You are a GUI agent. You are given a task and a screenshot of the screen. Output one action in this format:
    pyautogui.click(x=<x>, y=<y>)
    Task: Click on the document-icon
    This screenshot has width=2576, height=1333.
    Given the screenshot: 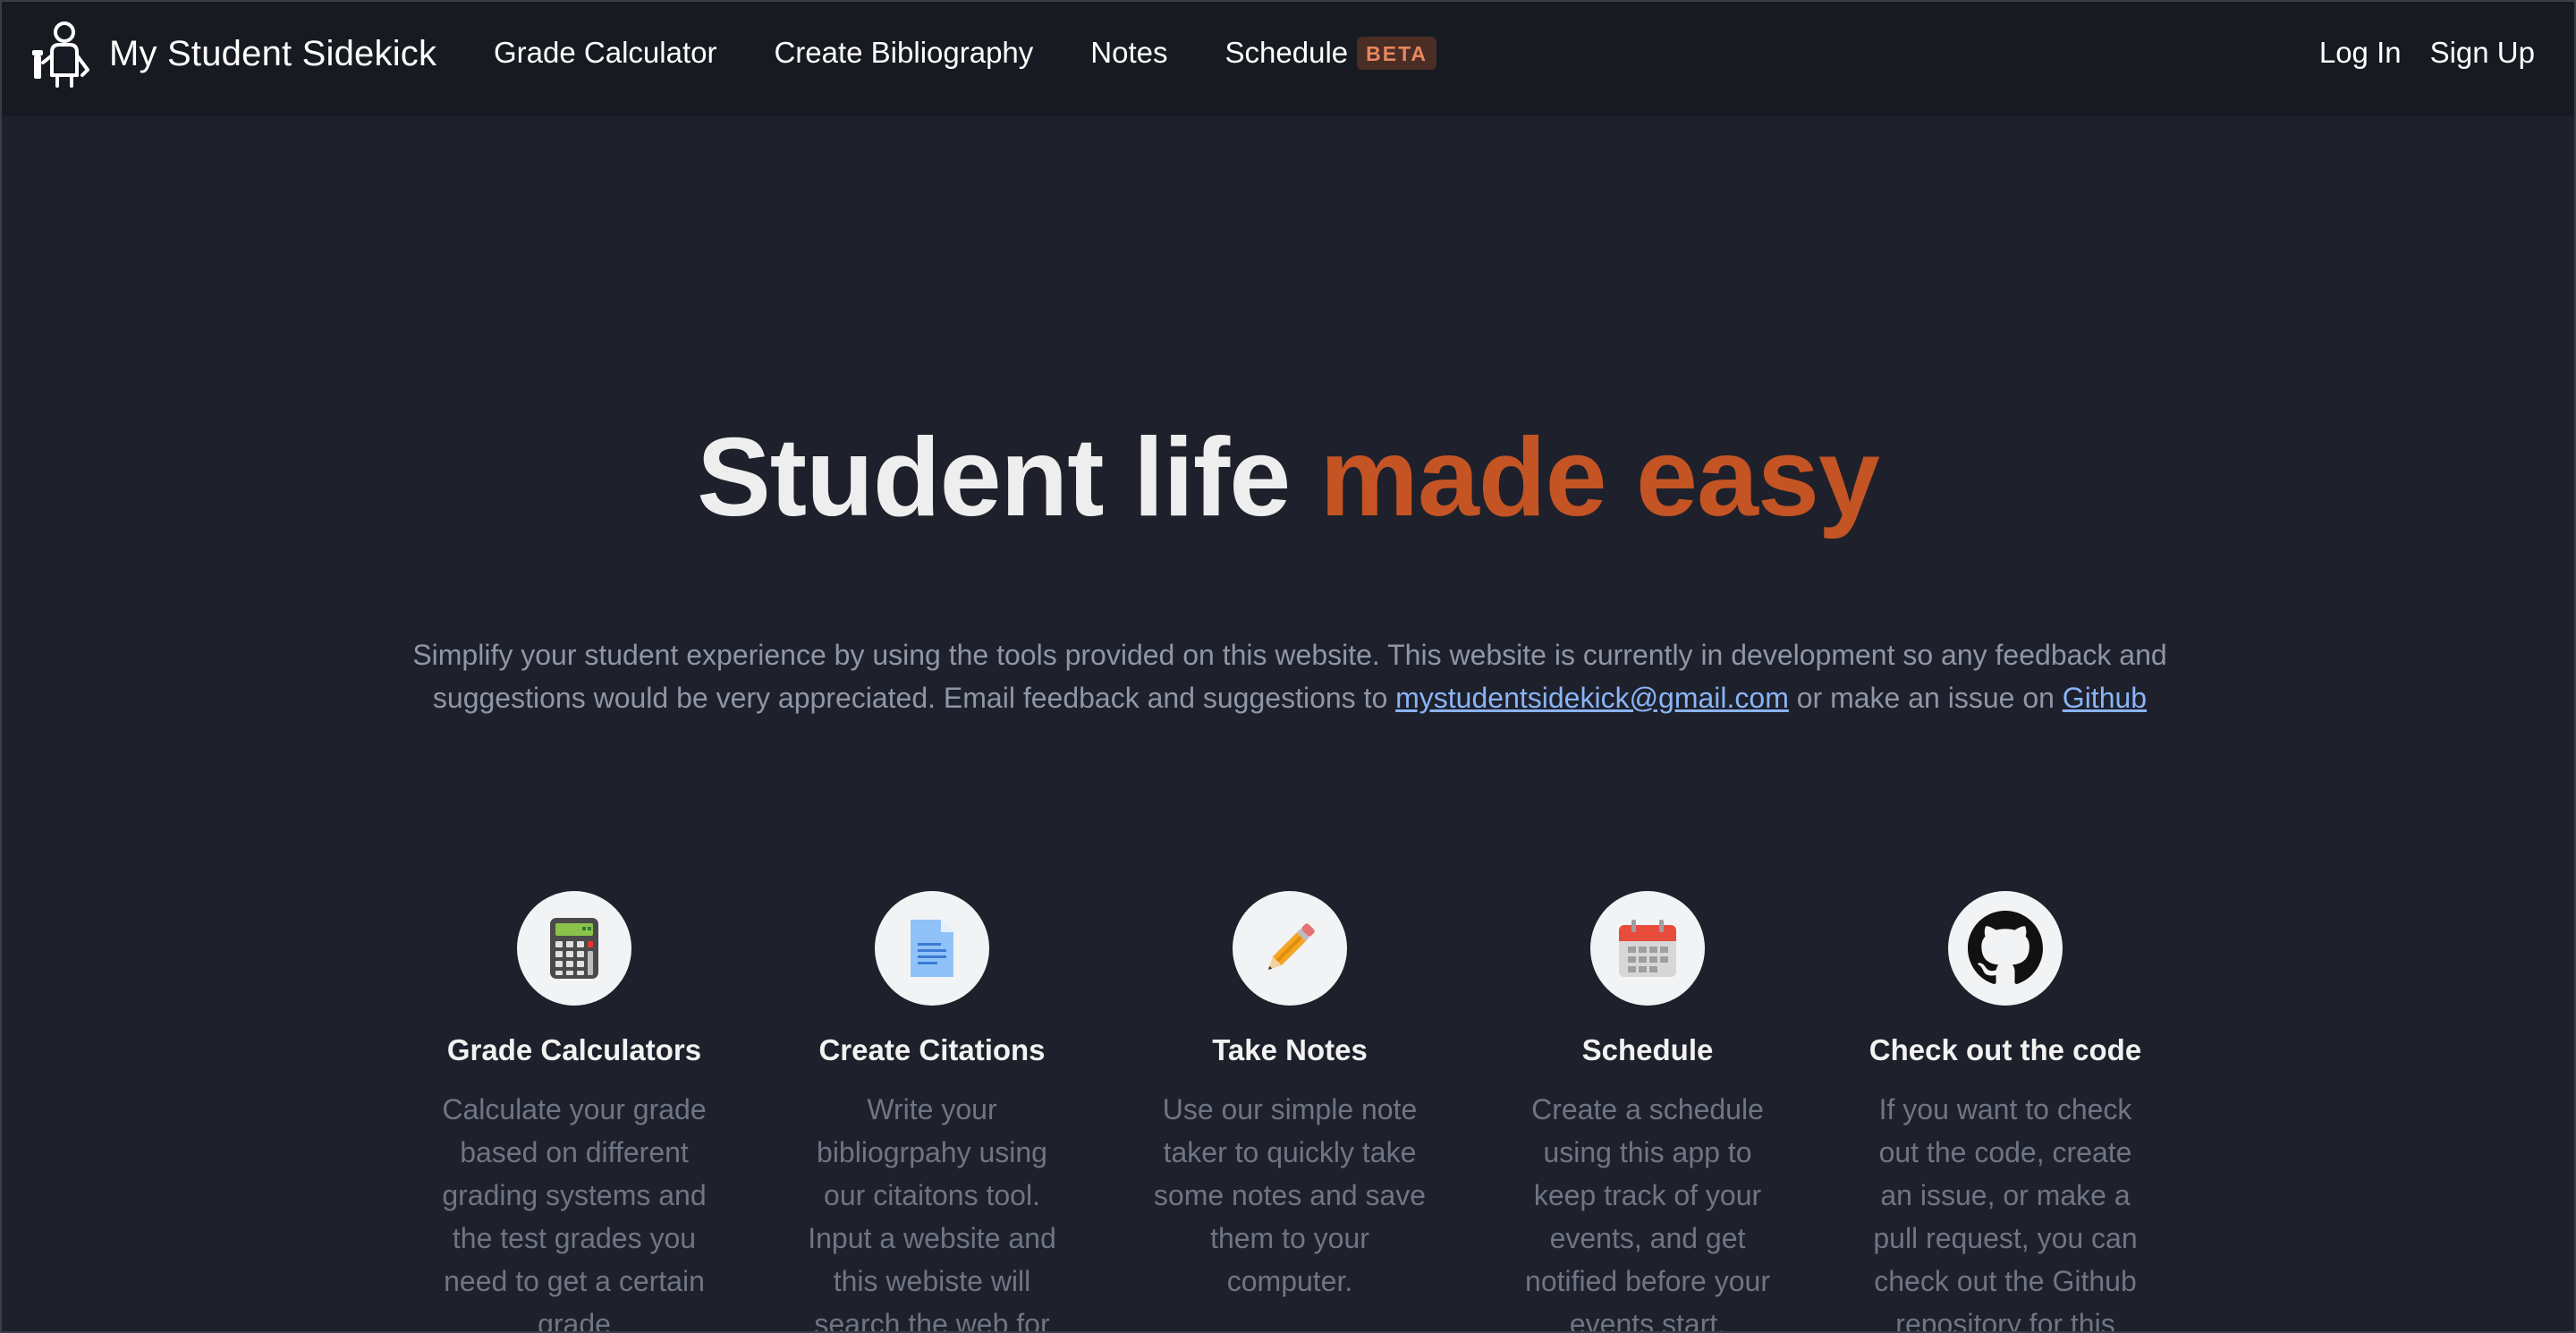 What is the action you would take?
    pyautogui.click(x=932, y=948)
    